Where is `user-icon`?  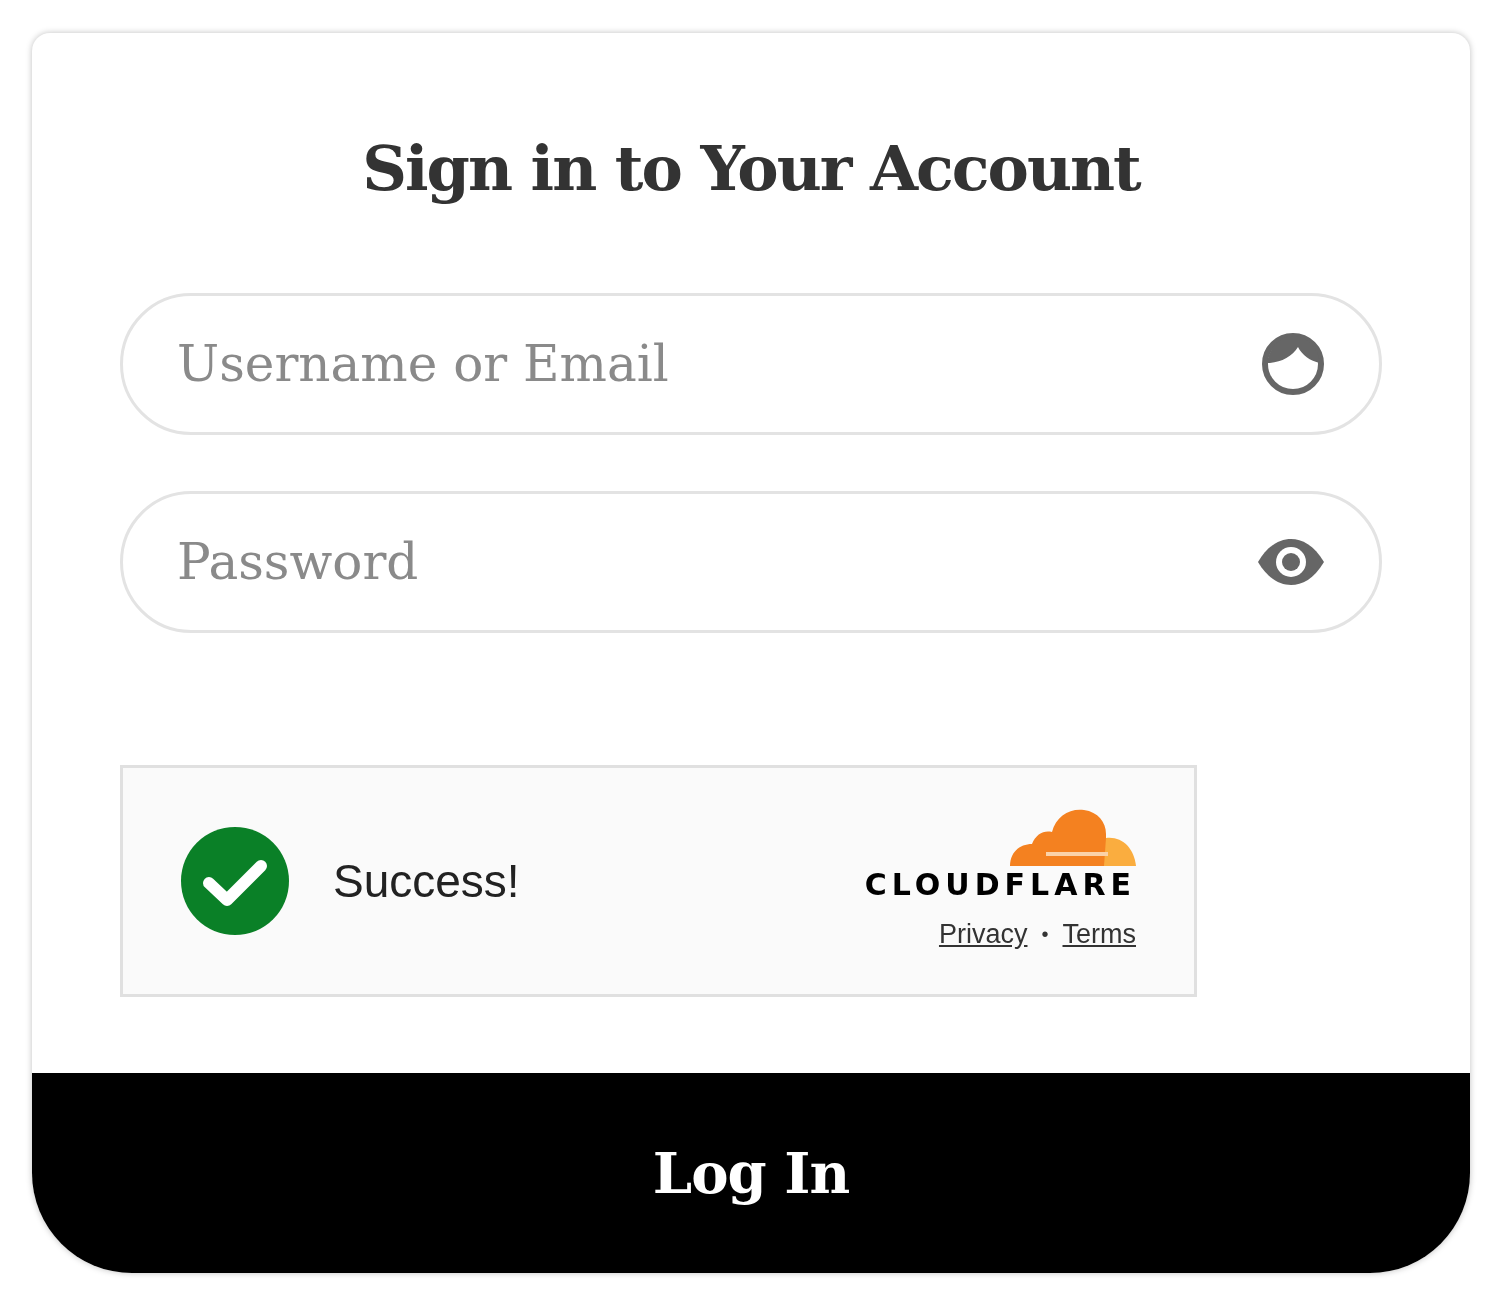
user-icon is located at coordinates (1293, 364).